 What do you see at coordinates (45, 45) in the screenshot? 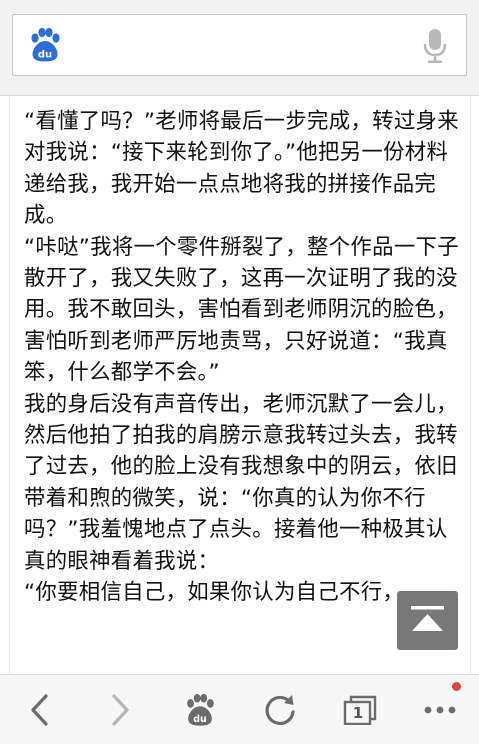
I see `baidu-paw-icon: du` at bounding box center [45, 45].